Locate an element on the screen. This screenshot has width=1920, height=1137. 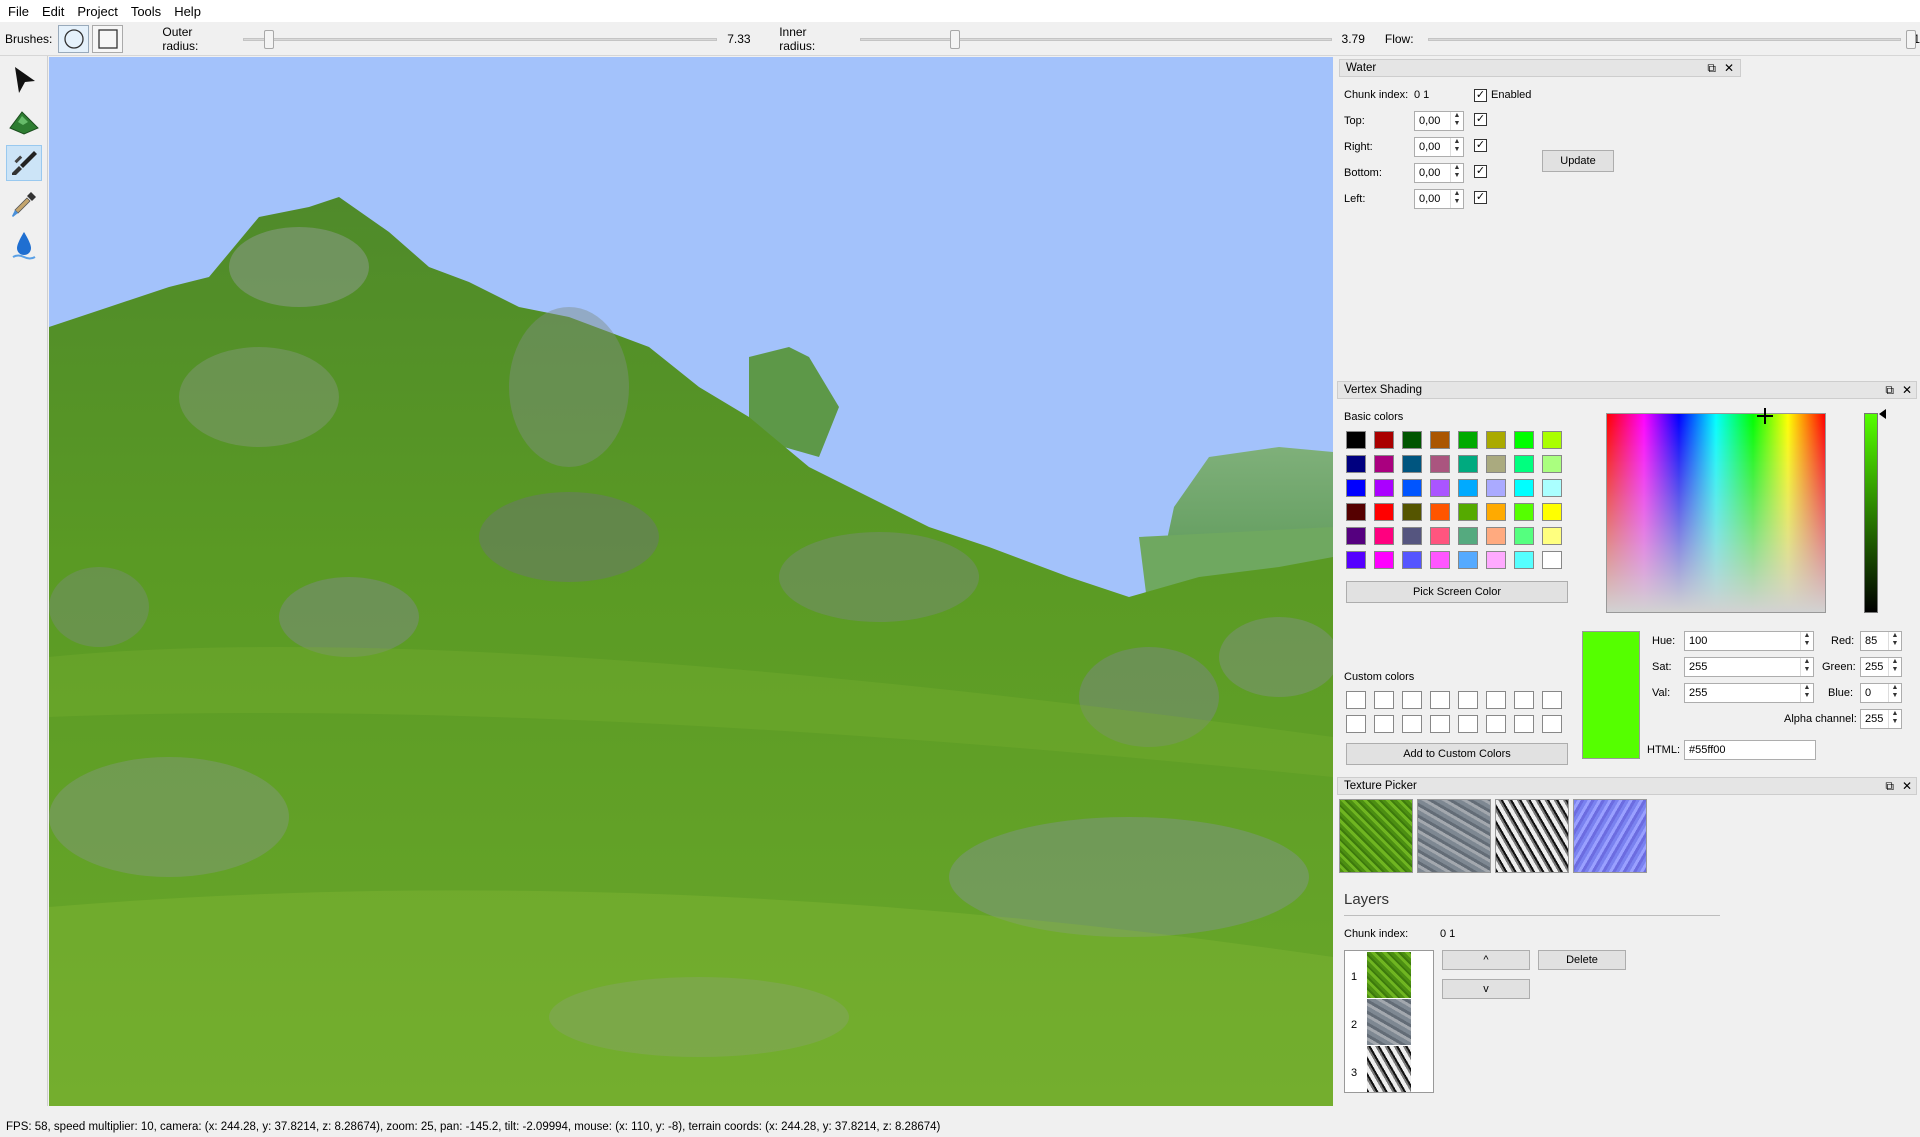
top-checkbox: ✓ is located at coordinates (1480, 119).